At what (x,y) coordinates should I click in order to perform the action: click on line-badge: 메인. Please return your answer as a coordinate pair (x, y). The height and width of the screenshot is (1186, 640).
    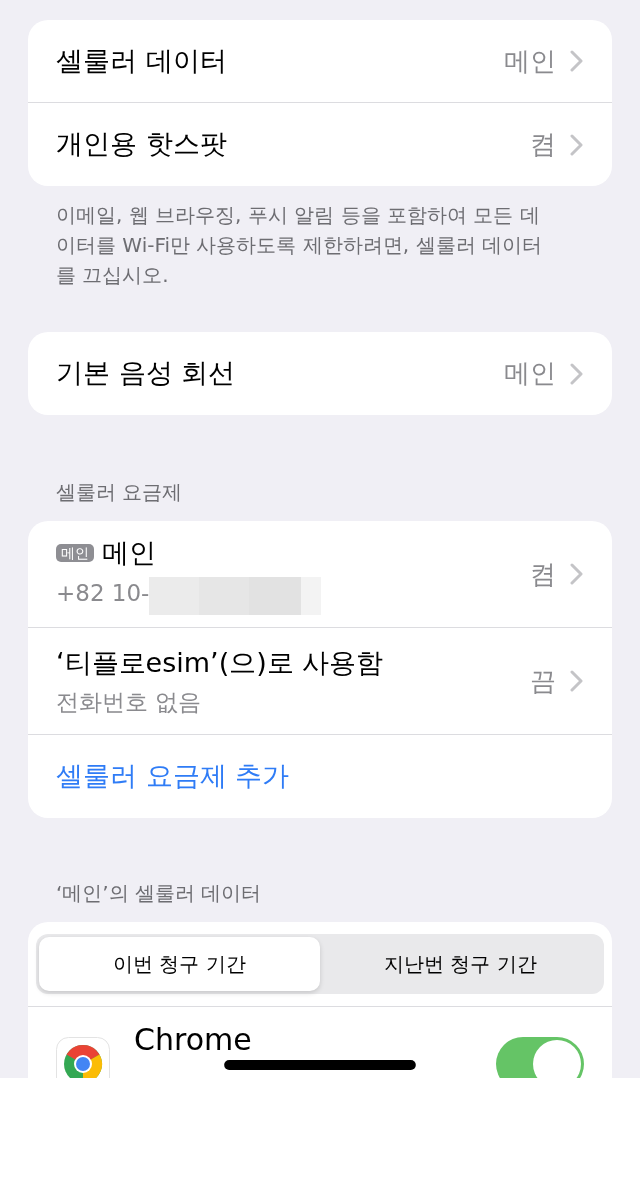
    Looking at the image, I should click on (75, 553).